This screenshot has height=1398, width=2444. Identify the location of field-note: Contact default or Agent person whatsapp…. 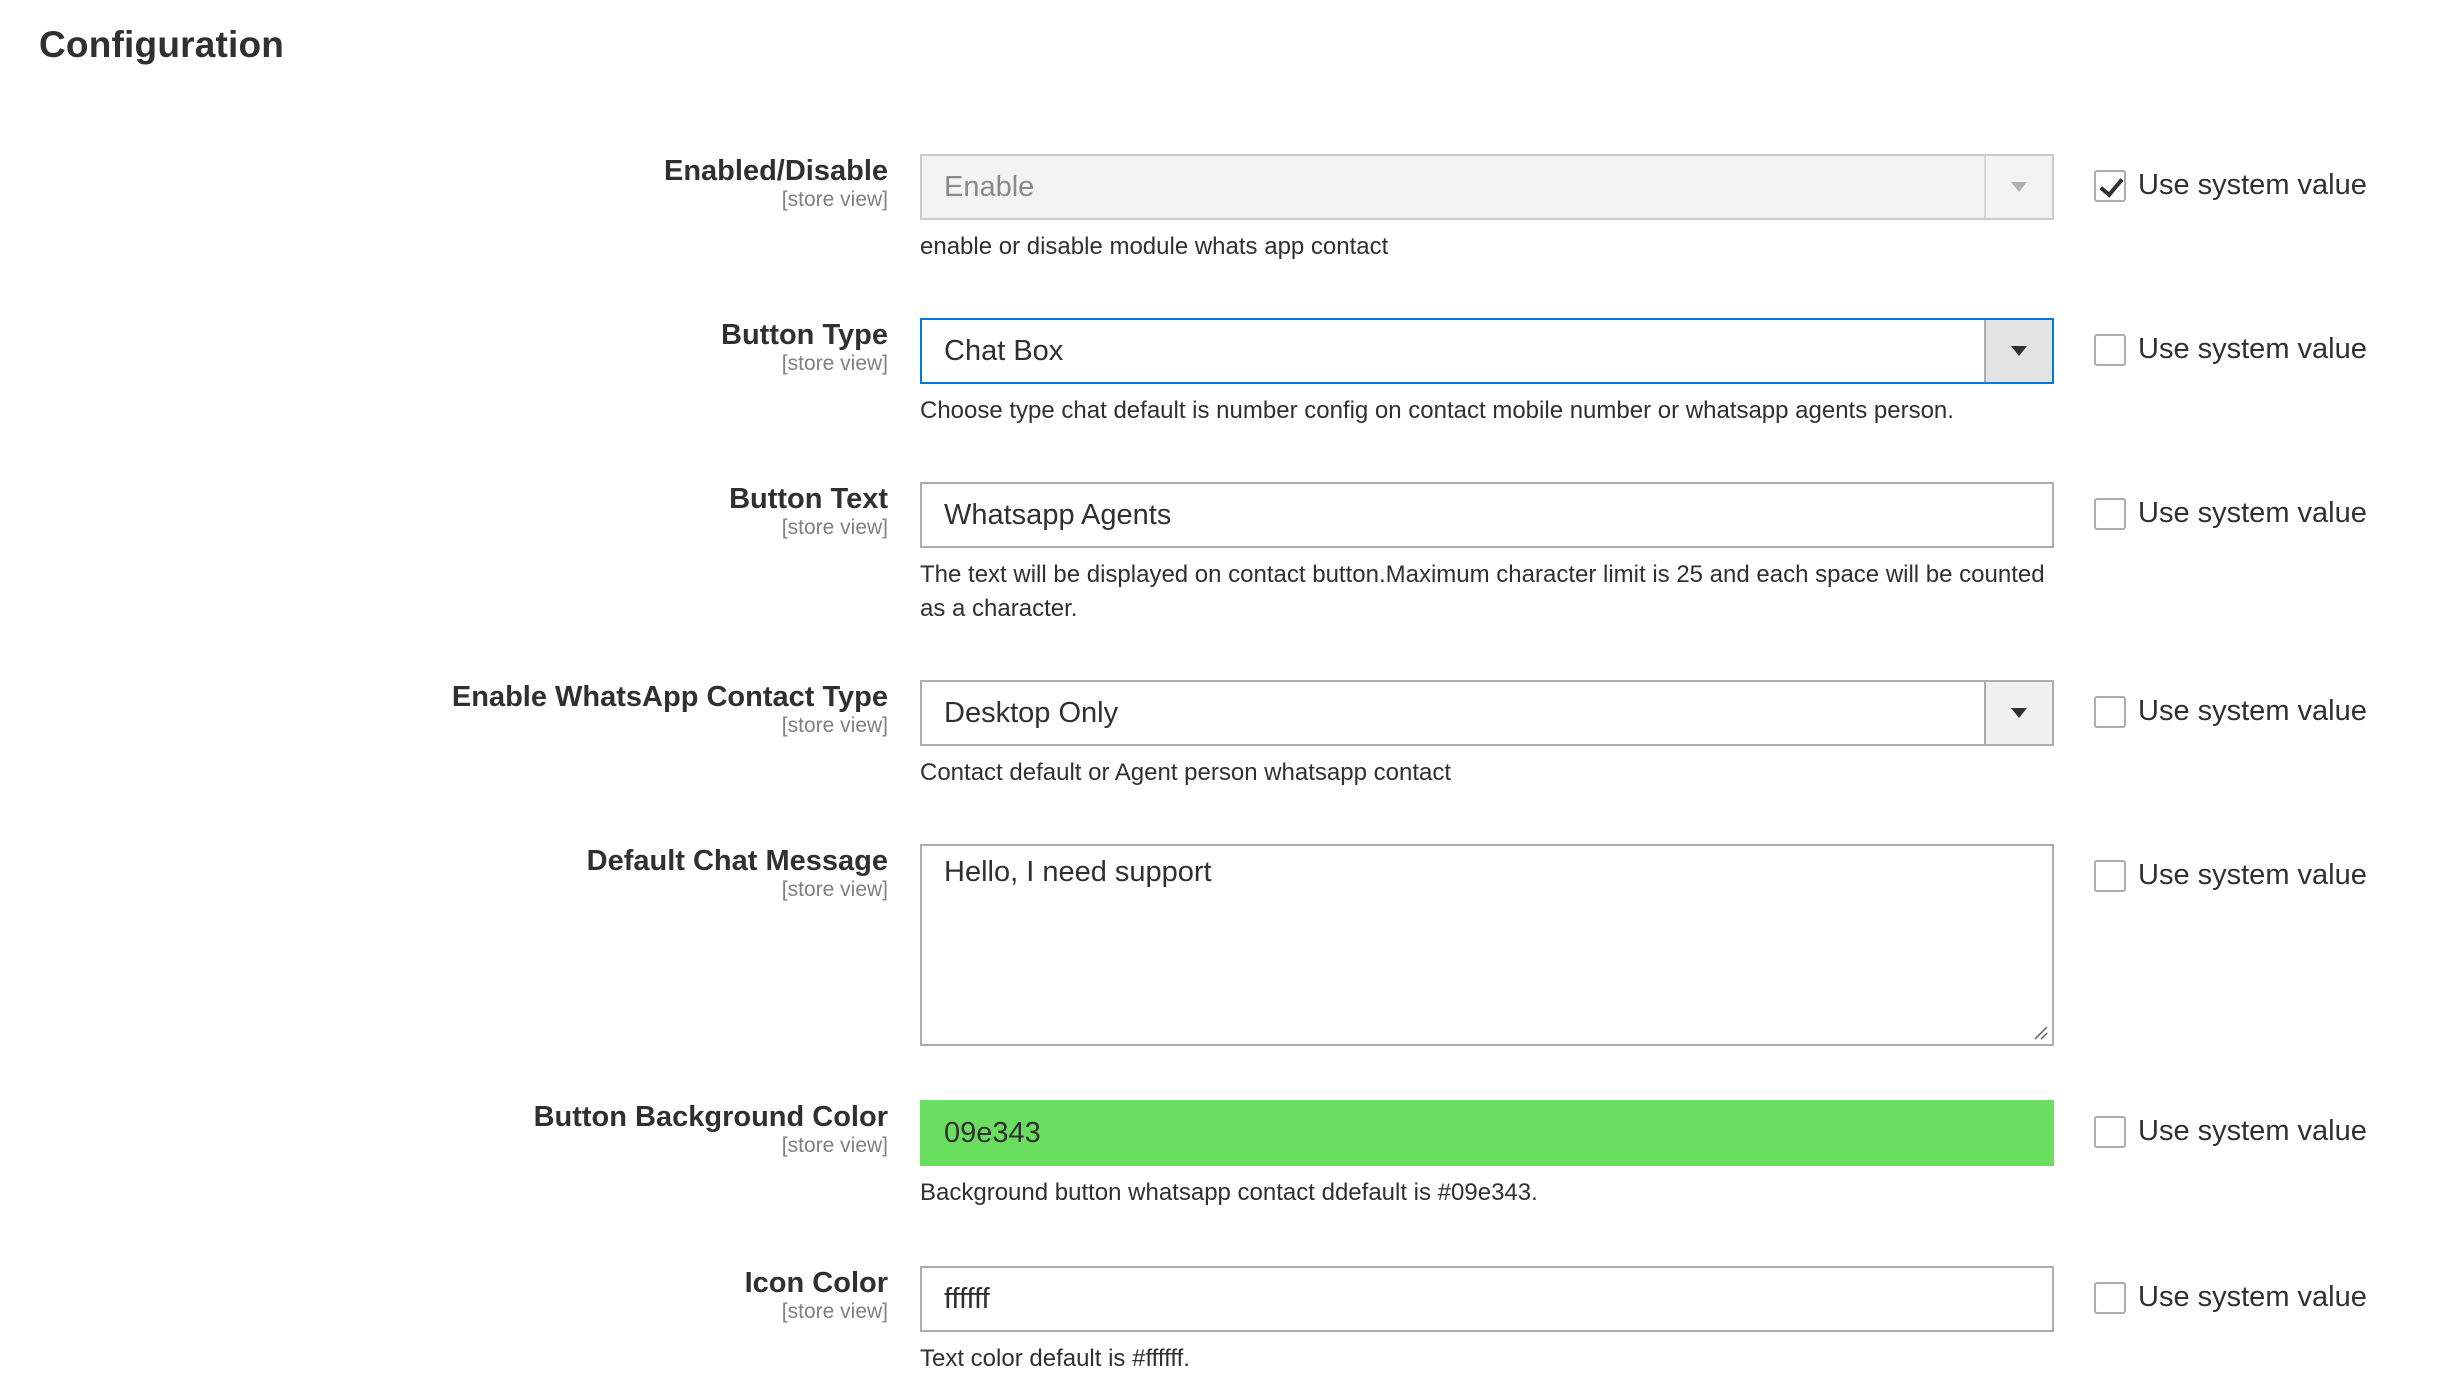
(1186, 772).